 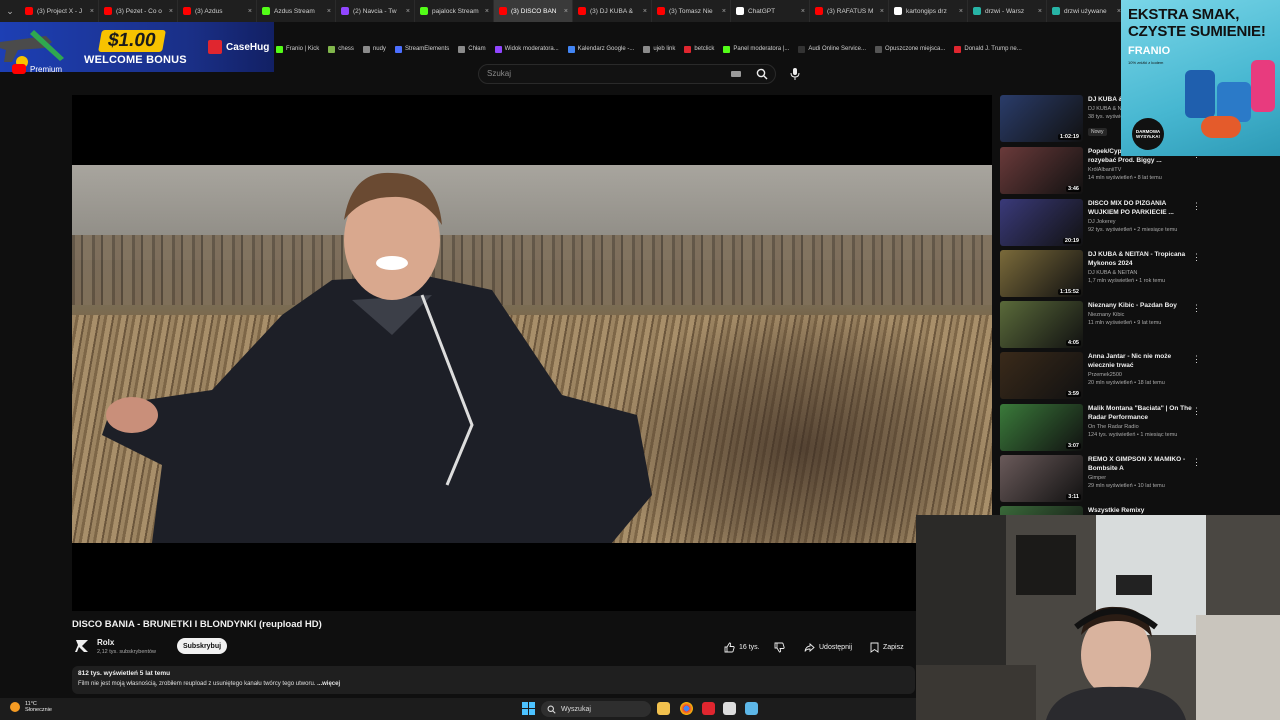 I want to click on bookmark-item: ujeb link, so click(x=659, y=49).